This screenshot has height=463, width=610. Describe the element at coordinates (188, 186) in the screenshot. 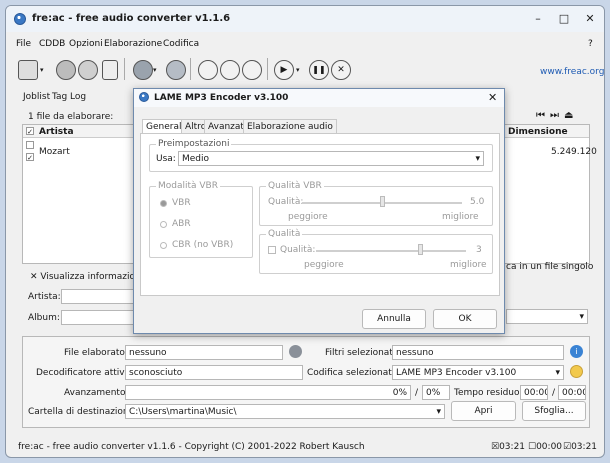

I see `vbr-mode-title: Modalità VBR` at that location.